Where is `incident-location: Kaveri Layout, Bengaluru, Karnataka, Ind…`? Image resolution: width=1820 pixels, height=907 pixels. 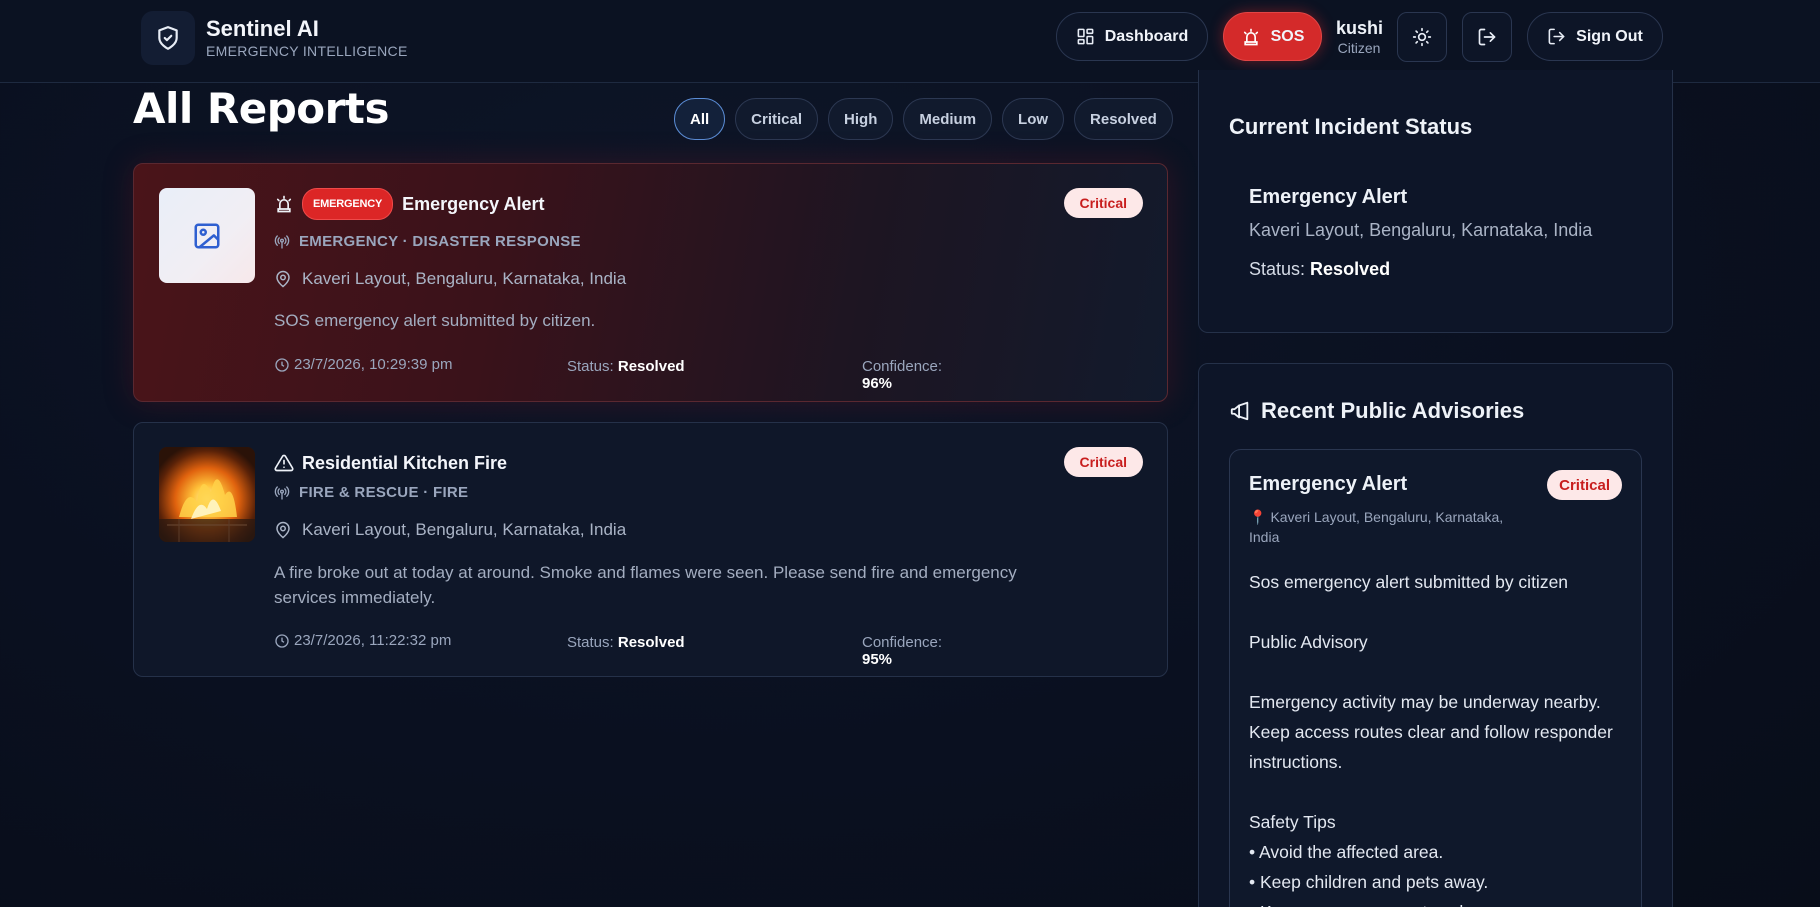
incident-location: Kaveri Layout, Bengaluru, Karnataka, Ind… is located at coordinates (1421, 230).